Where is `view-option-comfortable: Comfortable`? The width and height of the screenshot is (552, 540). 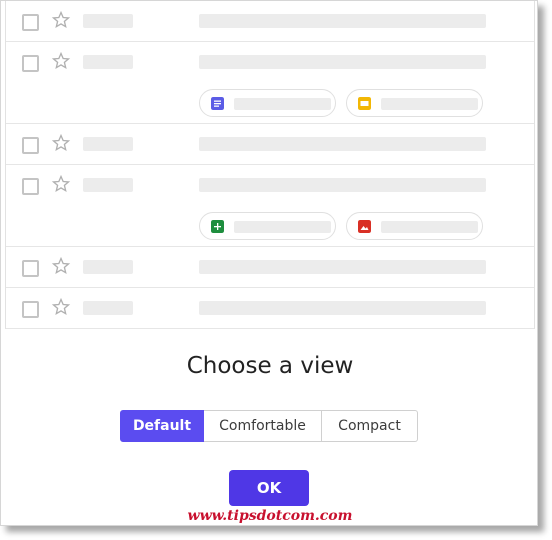 view-option-comfortable: Comfortable is located at coordinates (263, 426).